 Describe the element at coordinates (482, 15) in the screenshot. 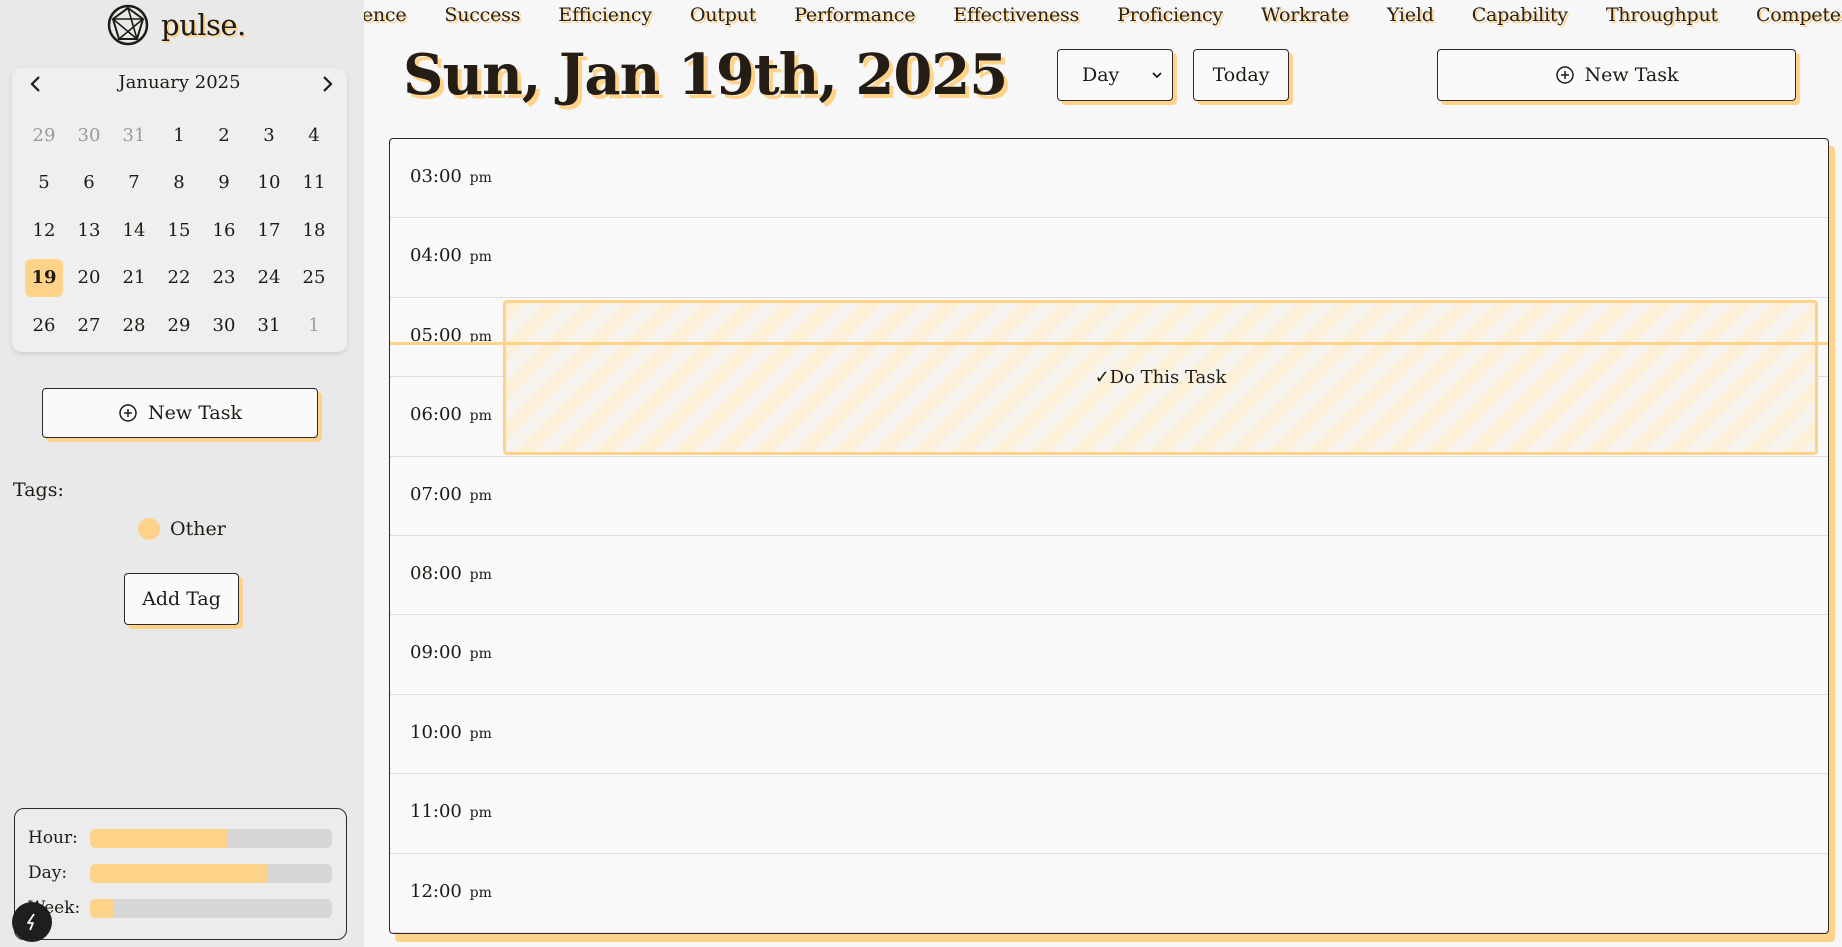

I see `top-nav-item: Success` at that location.